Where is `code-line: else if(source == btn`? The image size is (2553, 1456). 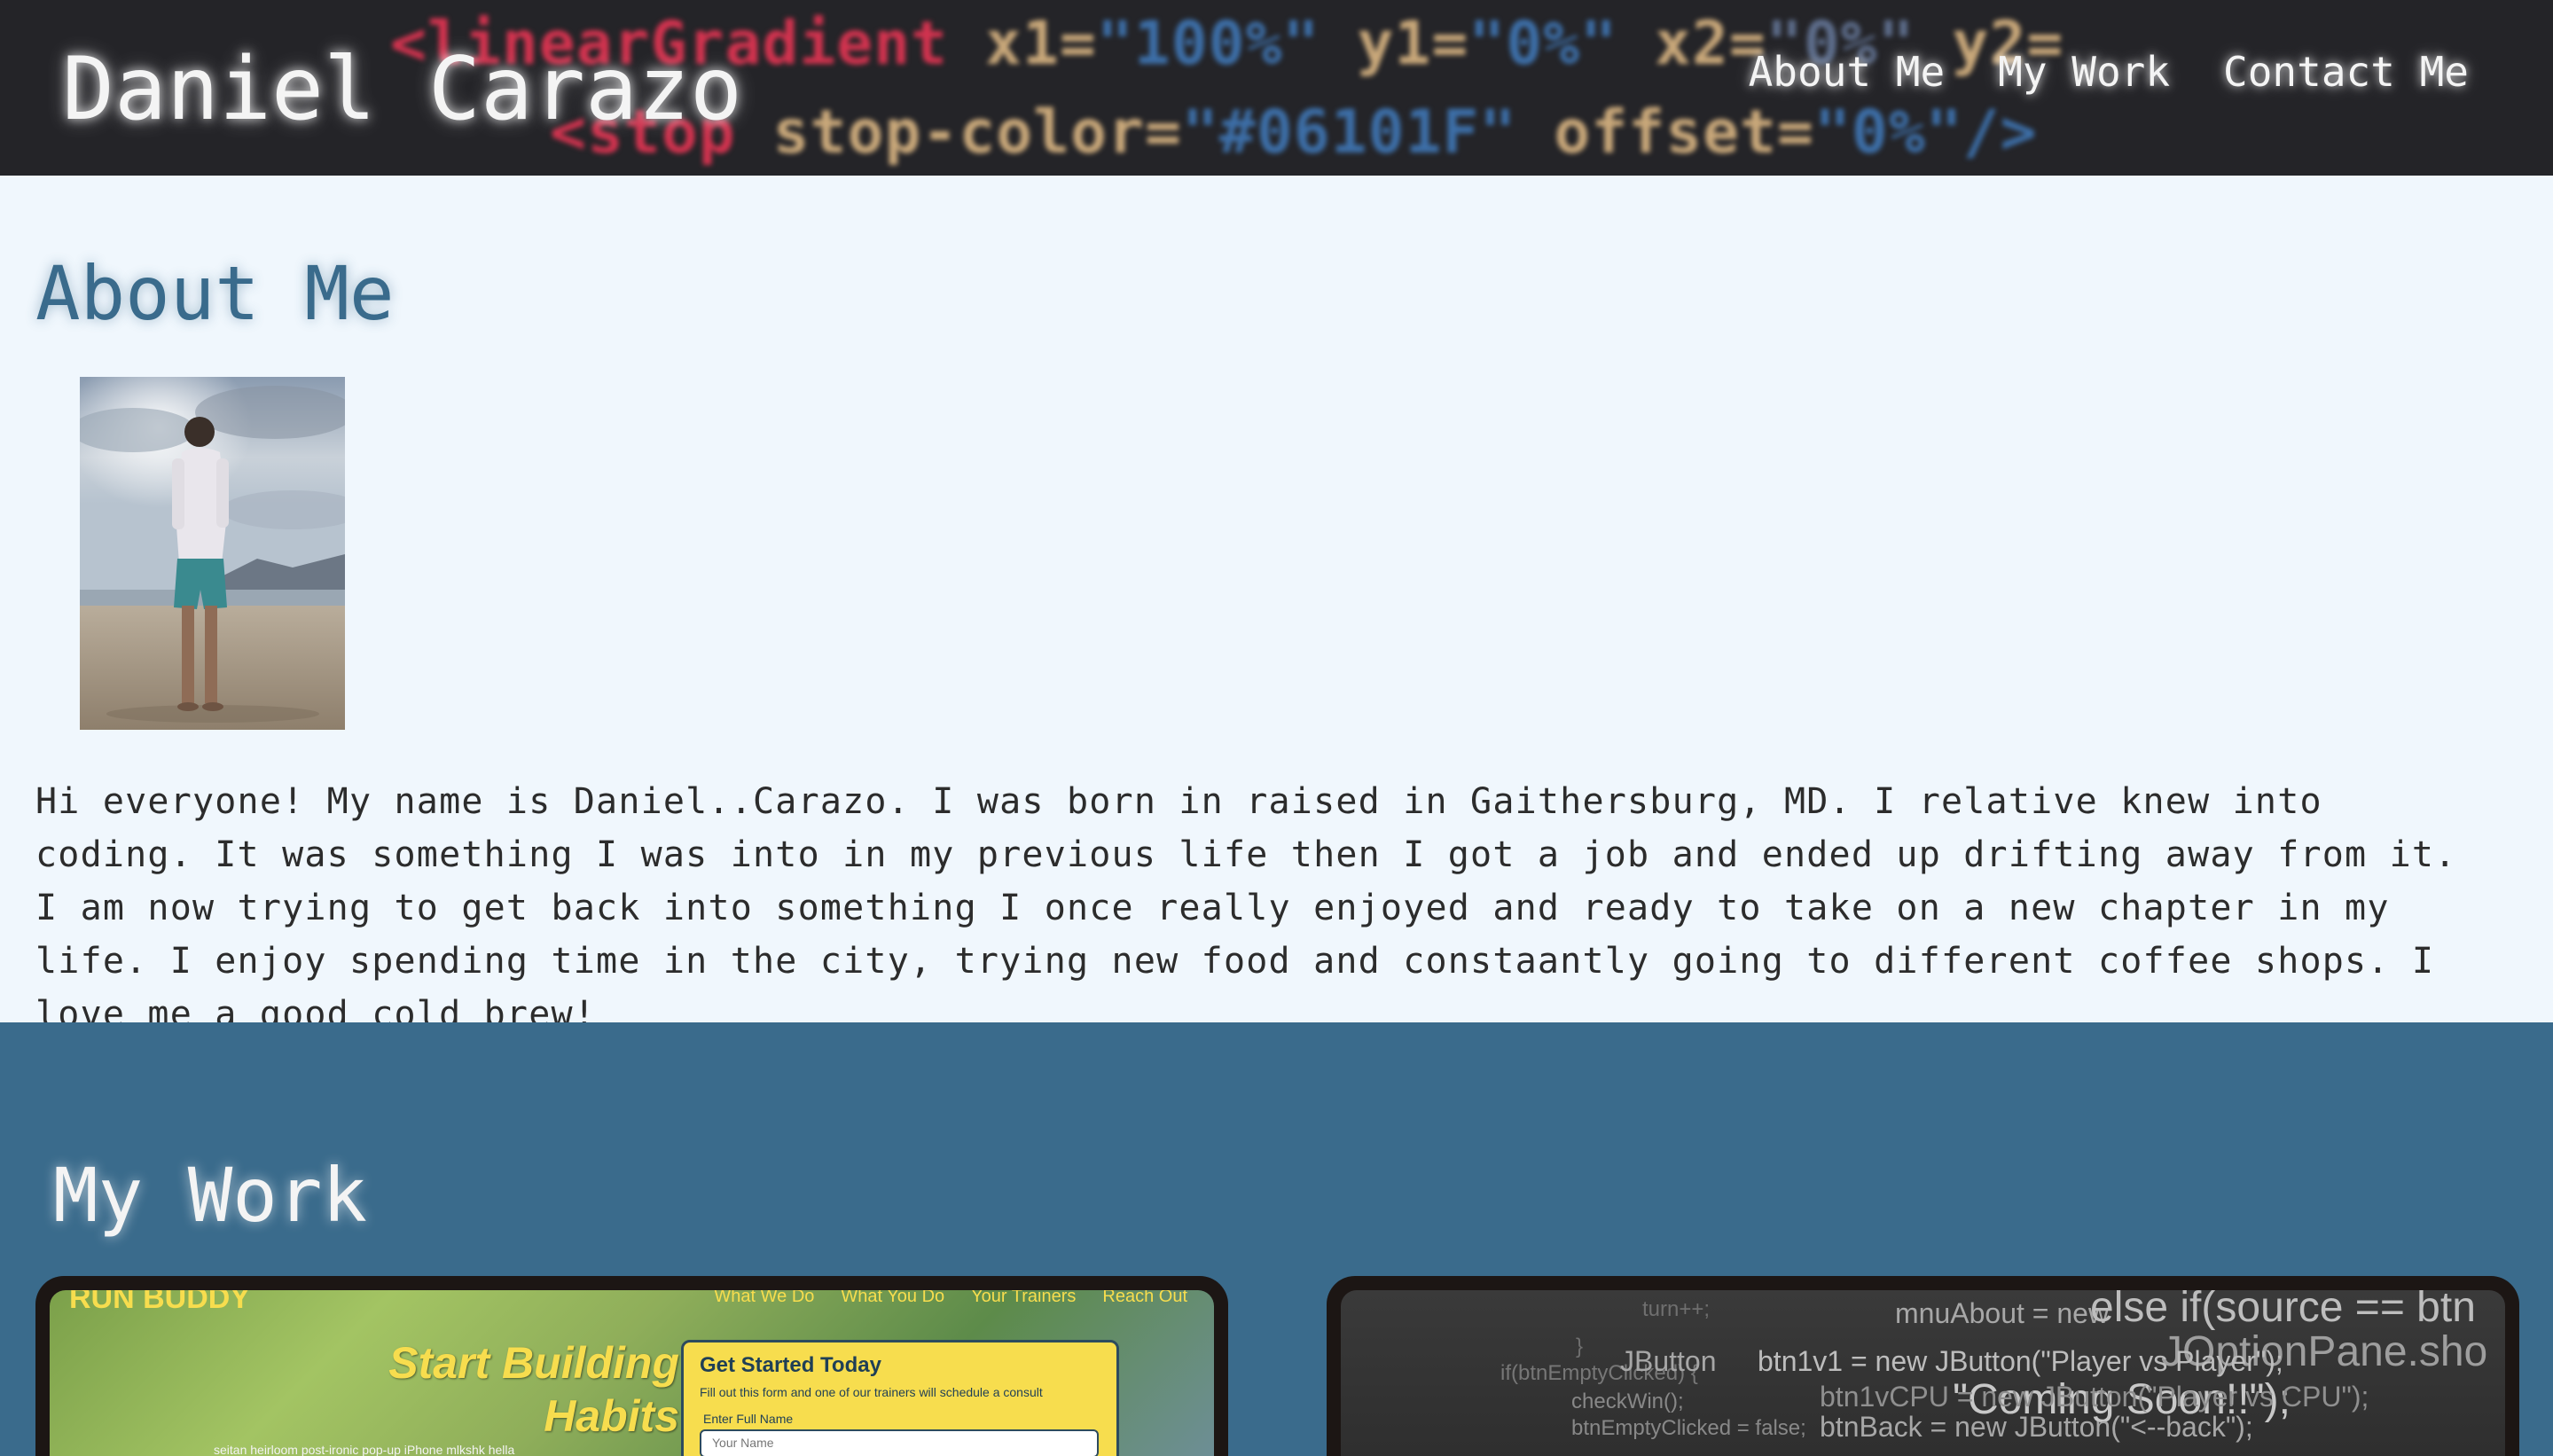 code-line: else if(source == btn is located at coordinates (2283, 1310).